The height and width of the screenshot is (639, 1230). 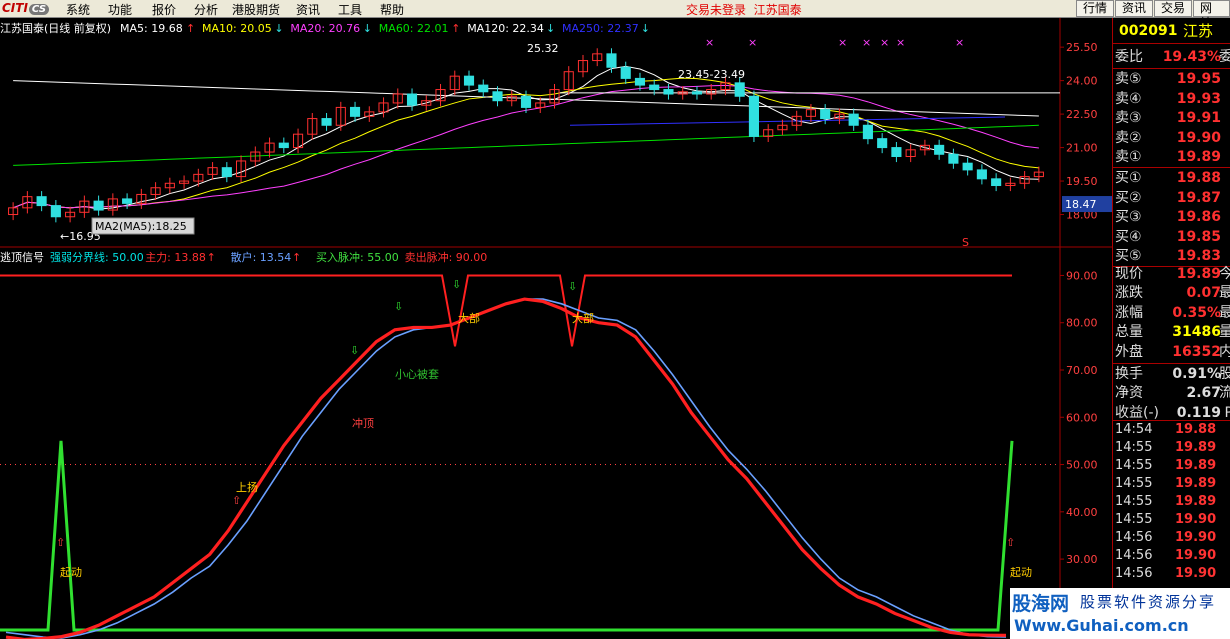 I want to click on tick-row: 14:55 19.90, so click(x=1171, y=520).